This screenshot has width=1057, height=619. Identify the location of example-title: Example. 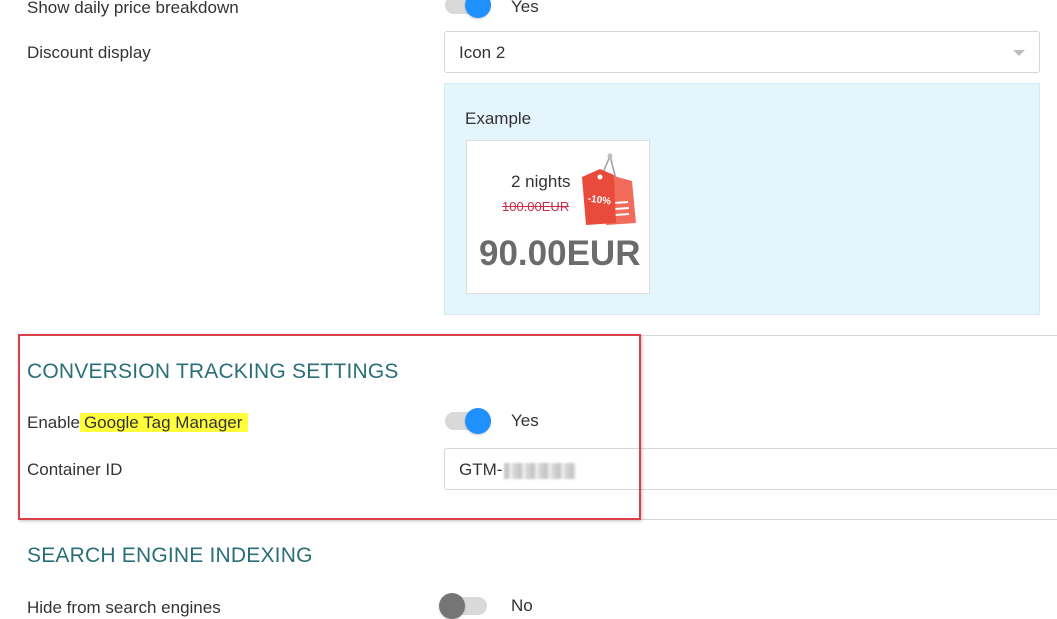
(498, 118).